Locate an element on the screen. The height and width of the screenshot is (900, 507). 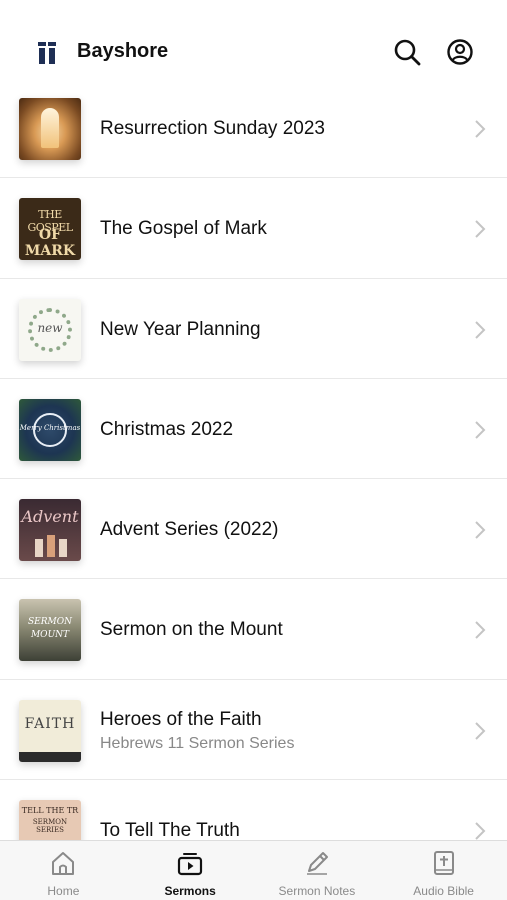
tab-label: Audio Bible is located at coordinates (443, 891).